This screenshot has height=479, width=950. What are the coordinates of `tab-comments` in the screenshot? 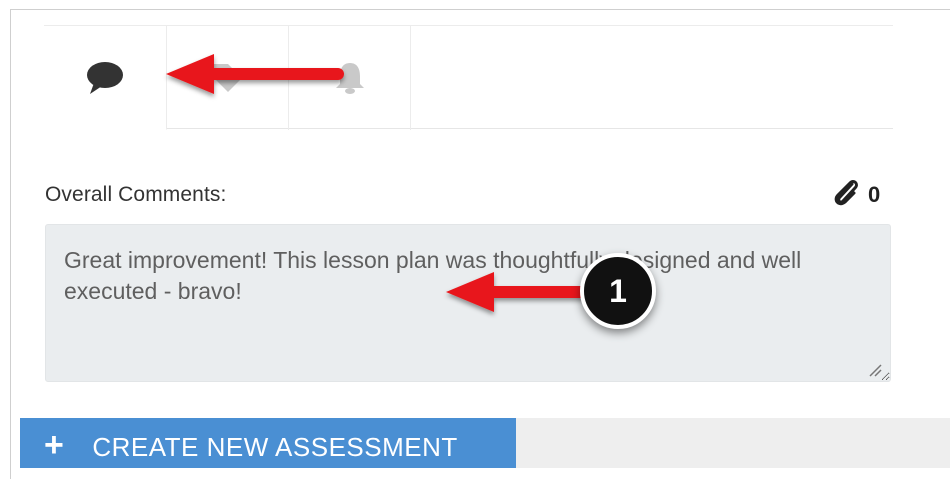 It's located at (105, 78).